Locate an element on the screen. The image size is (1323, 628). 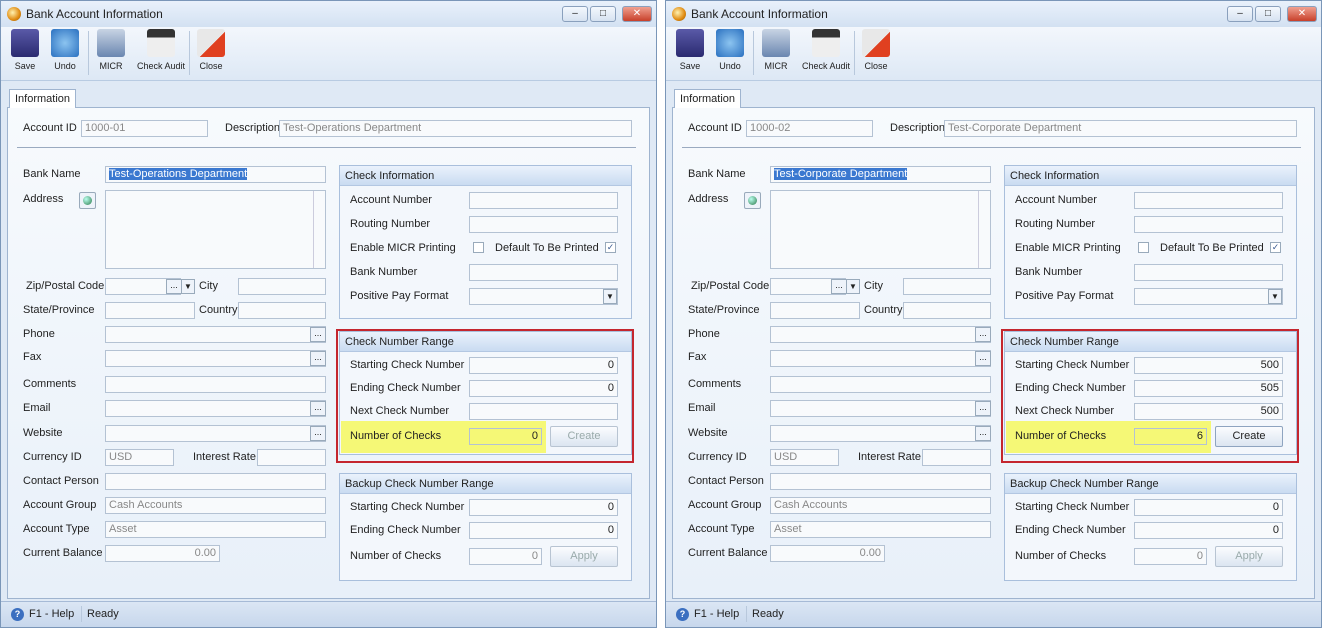
check-audit-button: Check Audit is located at coordinates (161, 50).